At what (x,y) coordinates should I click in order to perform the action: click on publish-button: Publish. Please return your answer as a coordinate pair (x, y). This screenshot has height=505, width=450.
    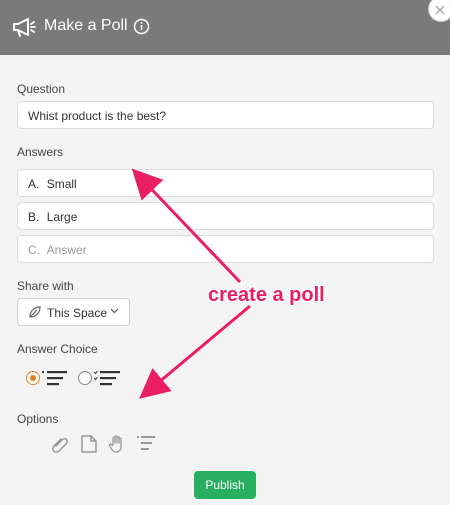
    Looking at the image, I should click on (225, 485).